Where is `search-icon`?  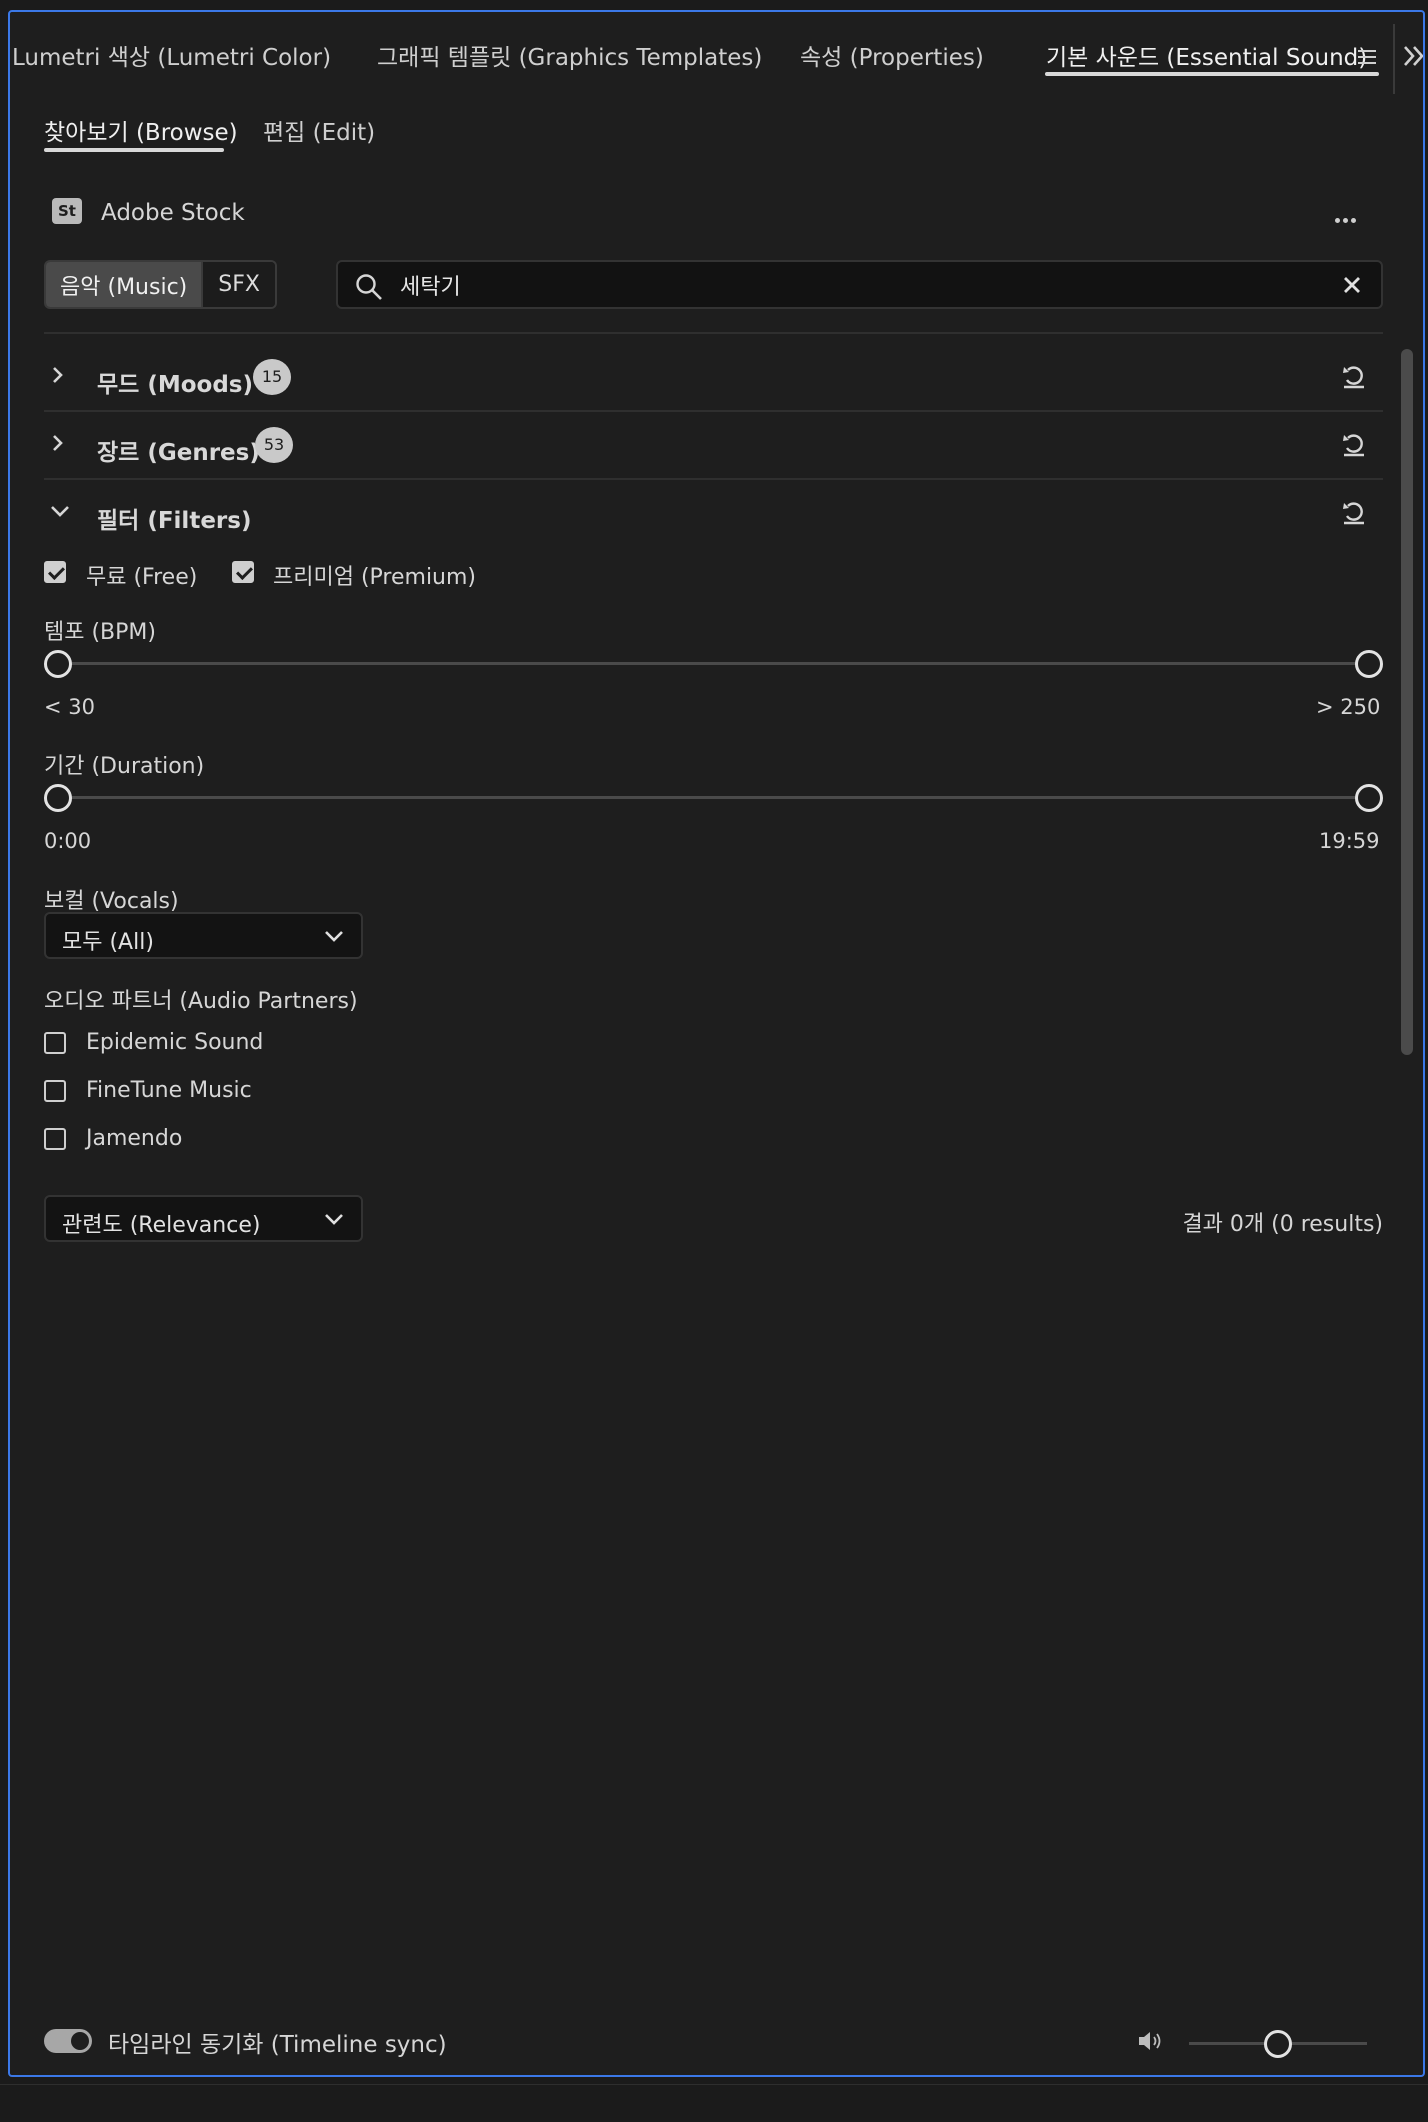 search-icon is located at coordinates (369, 287).